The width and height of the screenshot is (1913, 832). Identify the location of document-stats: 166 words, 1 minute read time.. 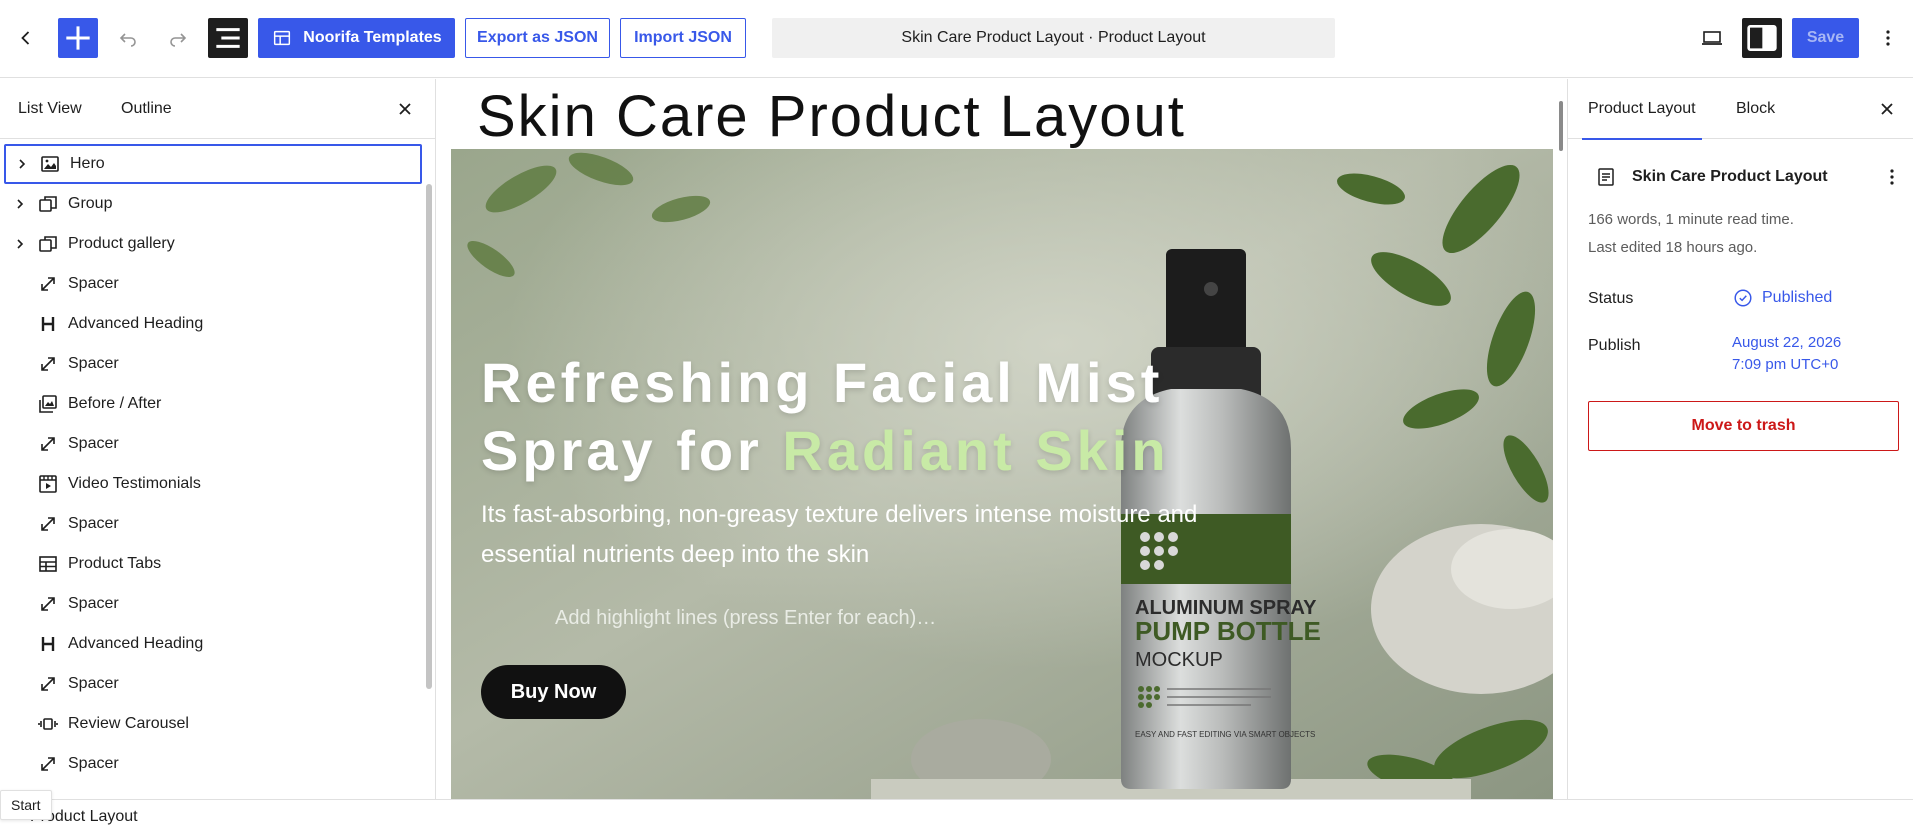
(1691, 219).